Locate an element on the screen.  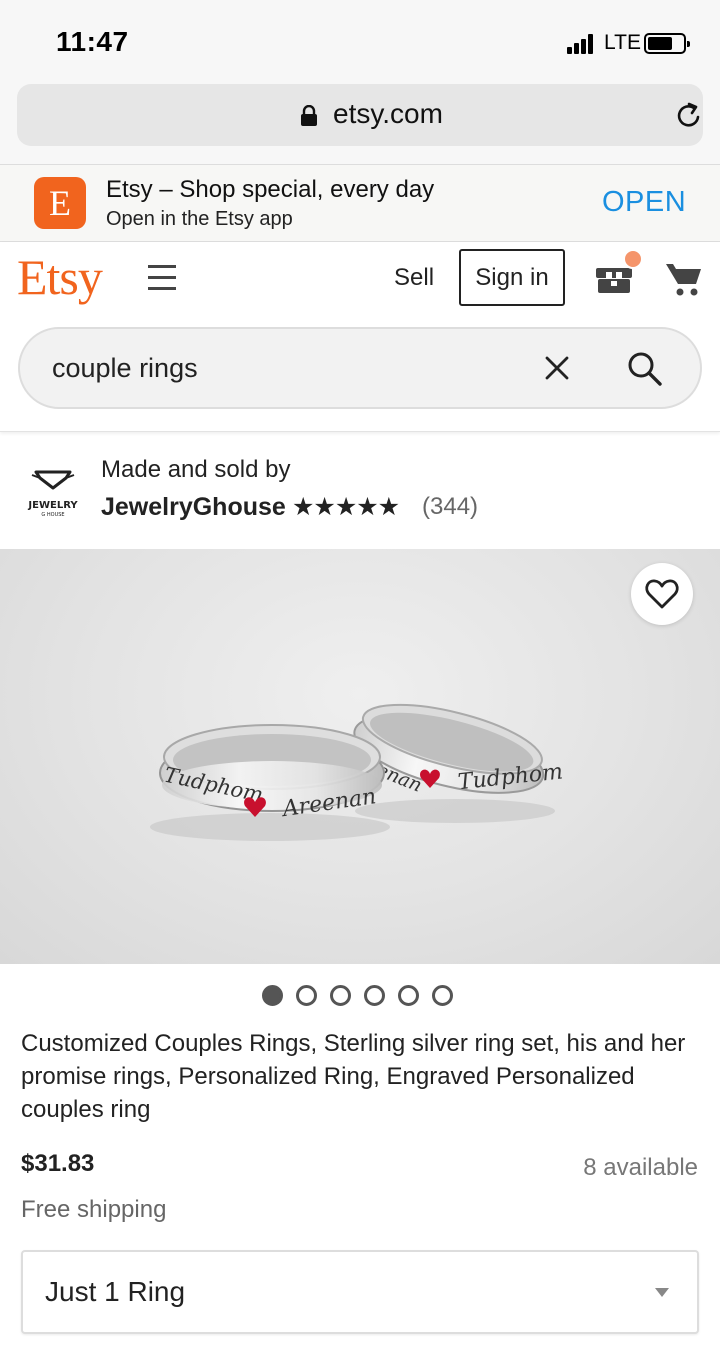
price: $31.83 is located at coordinates (58, 1163).